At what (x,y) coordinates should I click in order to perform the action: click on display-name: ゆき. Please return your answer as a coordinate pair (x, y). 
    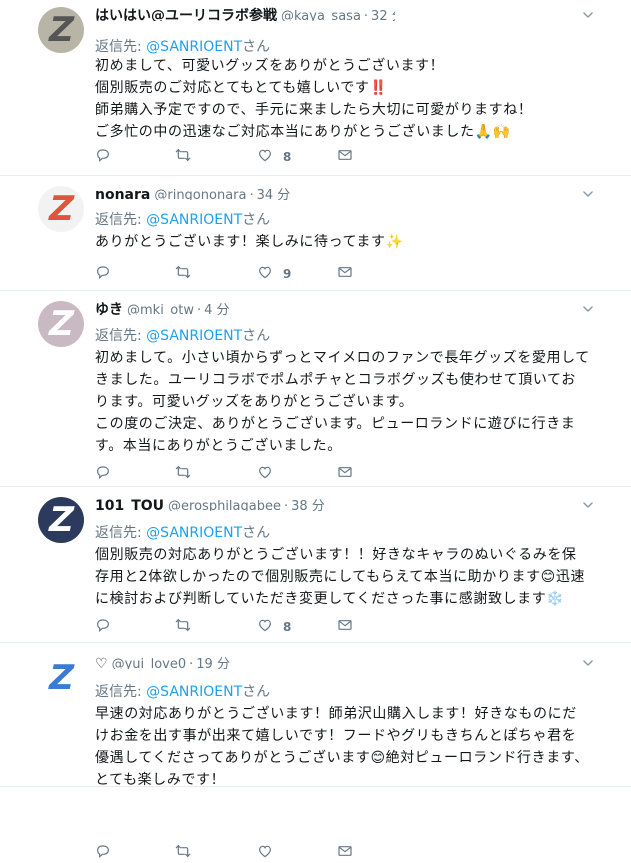
    Looking at the image, I should click on (109, 307).